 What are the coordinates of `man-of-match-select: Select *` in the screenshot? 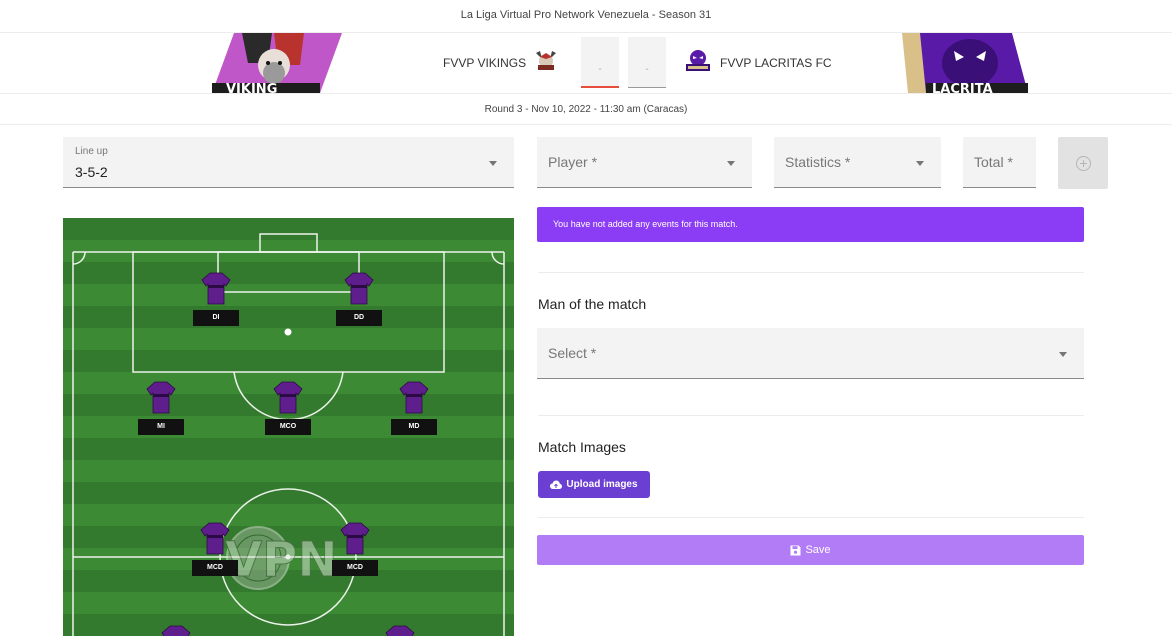 It's located at (810, 353).